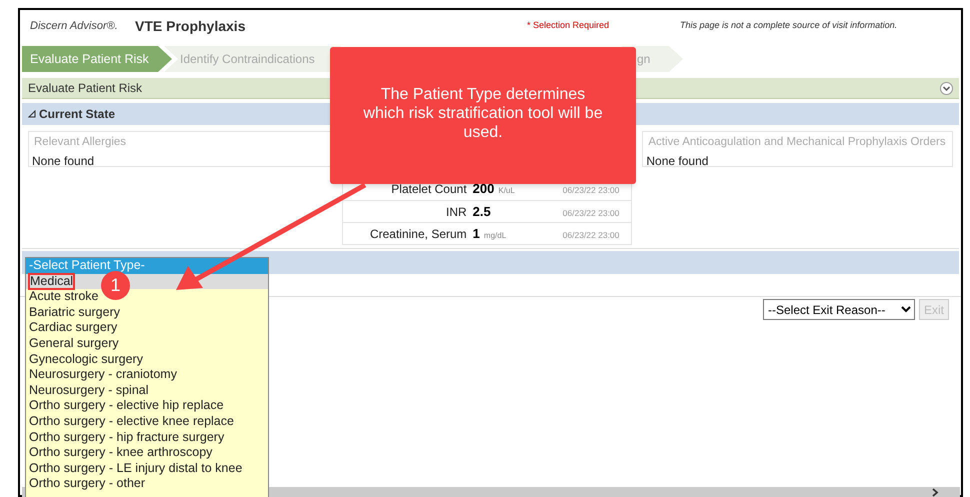 Image resolution: width=970 pixels, height=497 pixels. I want to click on lab-unit: K/uL, so click(506, 191).